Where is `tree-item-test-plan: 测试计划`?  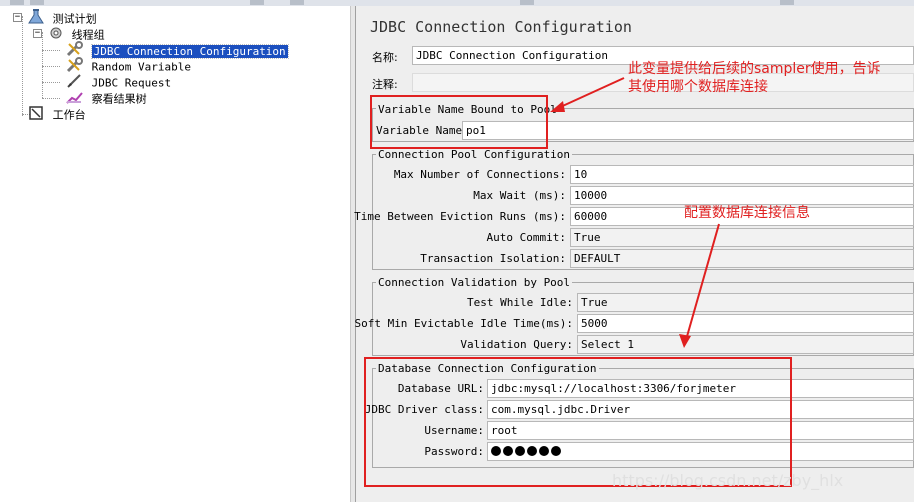 tree-item-test-plan: 测试计划 is located at coordinates (62, 17).